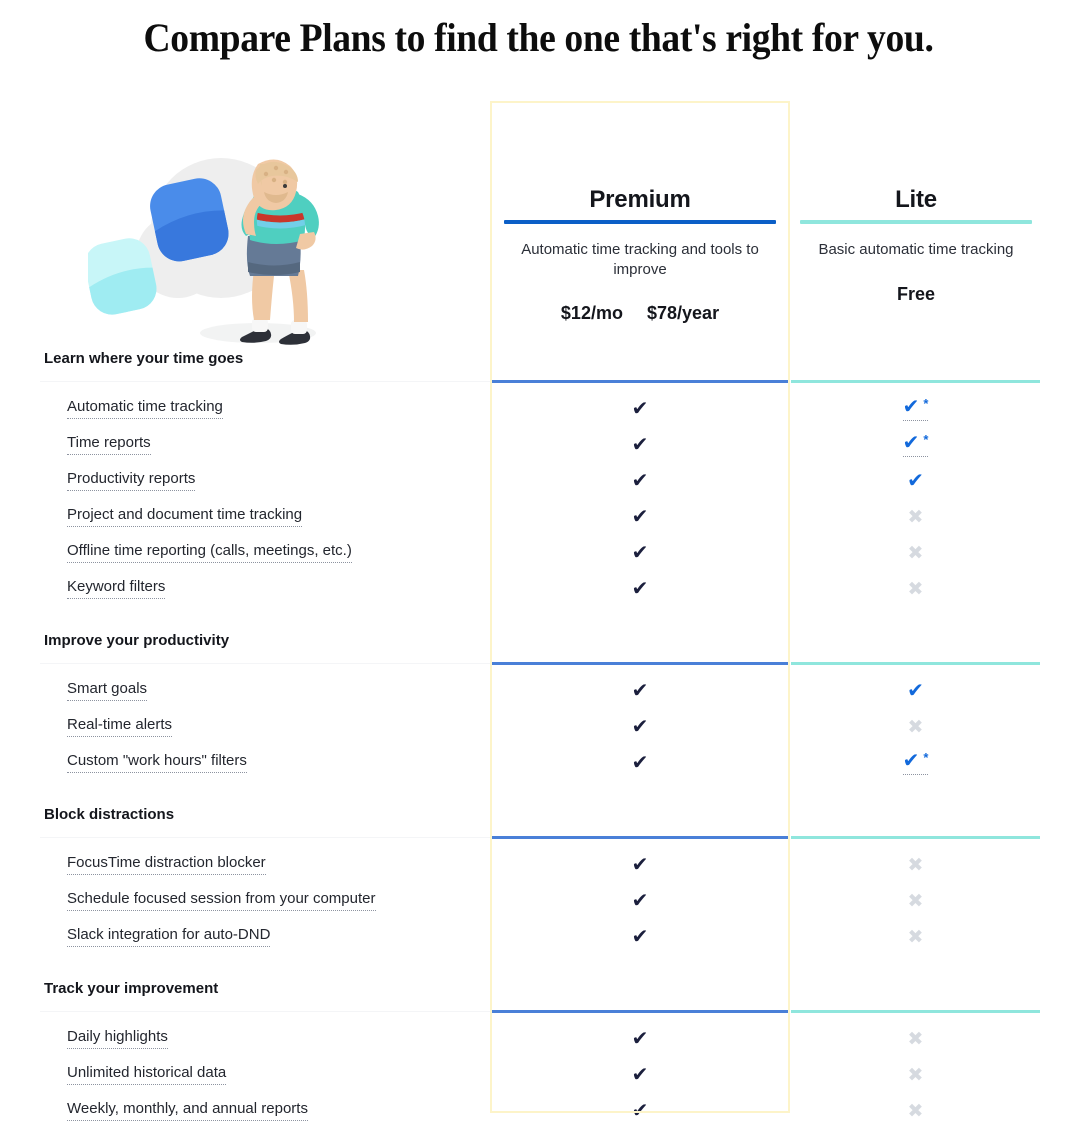 The height and width of the screenshot is (1147, 1077). What do you see at coordinates (538, 518) in the screenshot?
I see `table-row: Project and document time tracking ✔ ✖` at bounding box center [538, 518].